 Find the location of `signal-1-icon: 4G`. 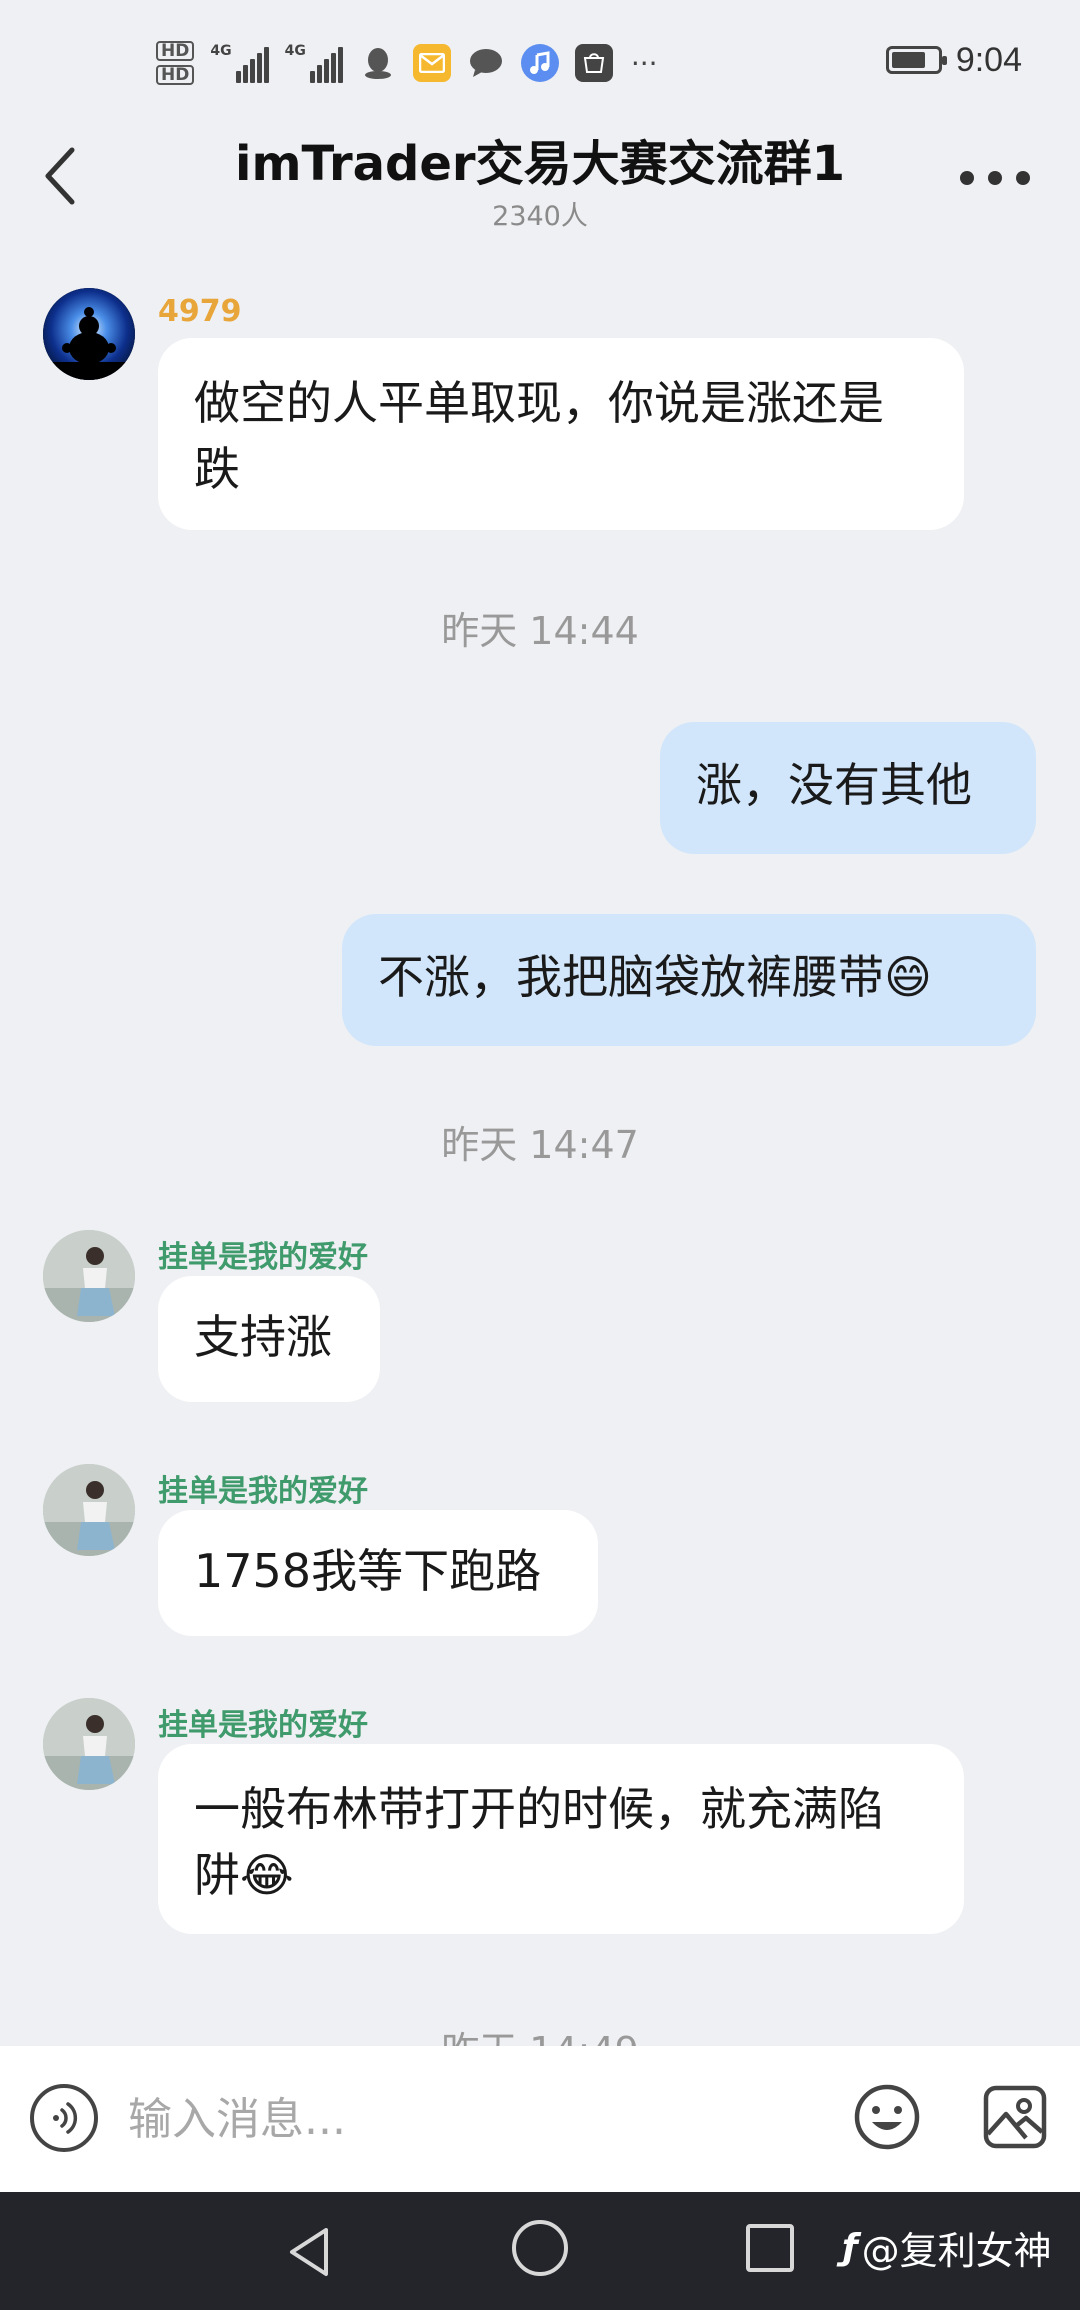

signal-1-icon: 4G is located at coordinates (239, 63).